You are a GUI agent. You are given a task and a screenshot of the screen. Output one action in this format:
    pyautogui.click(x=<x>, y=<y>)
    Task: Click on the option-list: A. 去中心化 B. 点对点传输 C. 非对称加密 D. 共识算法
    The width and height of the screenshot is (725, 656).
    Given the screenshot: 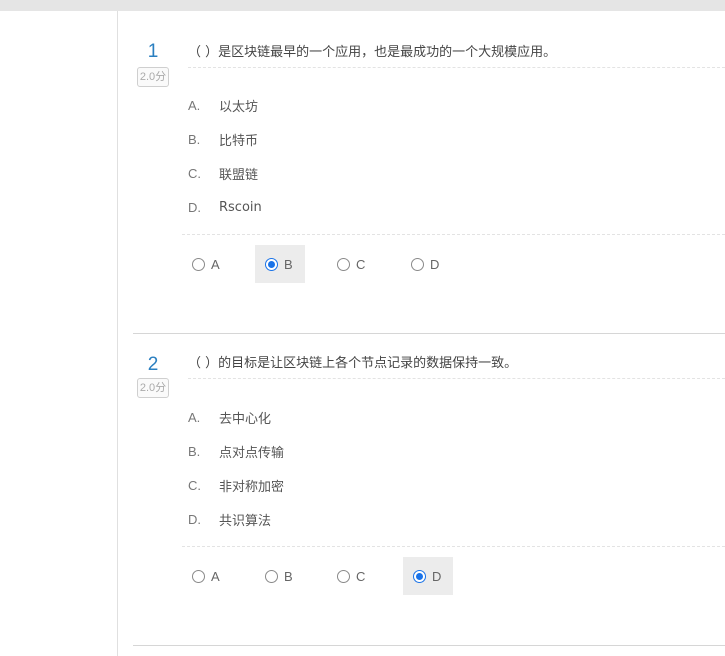 What is the action you would take?
    pyautogui.click(x=388, y=468)
    